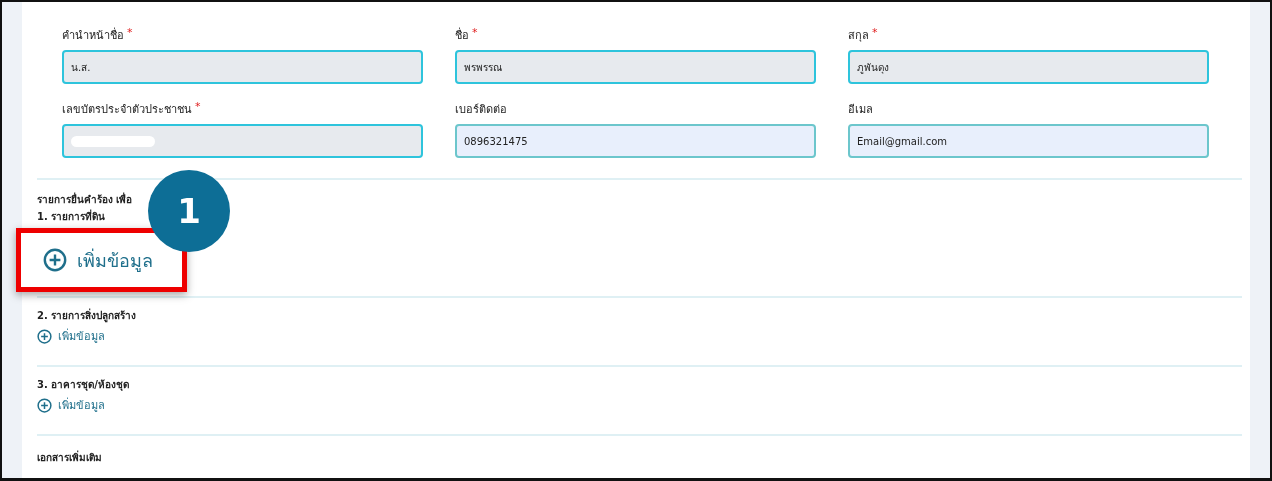 The image size is (1272, 481). What do you see at coordinates (481, 110) in the screenshot?
I see `field-label: เบอร์ติดต่อ` at bounding box center [481, 110].